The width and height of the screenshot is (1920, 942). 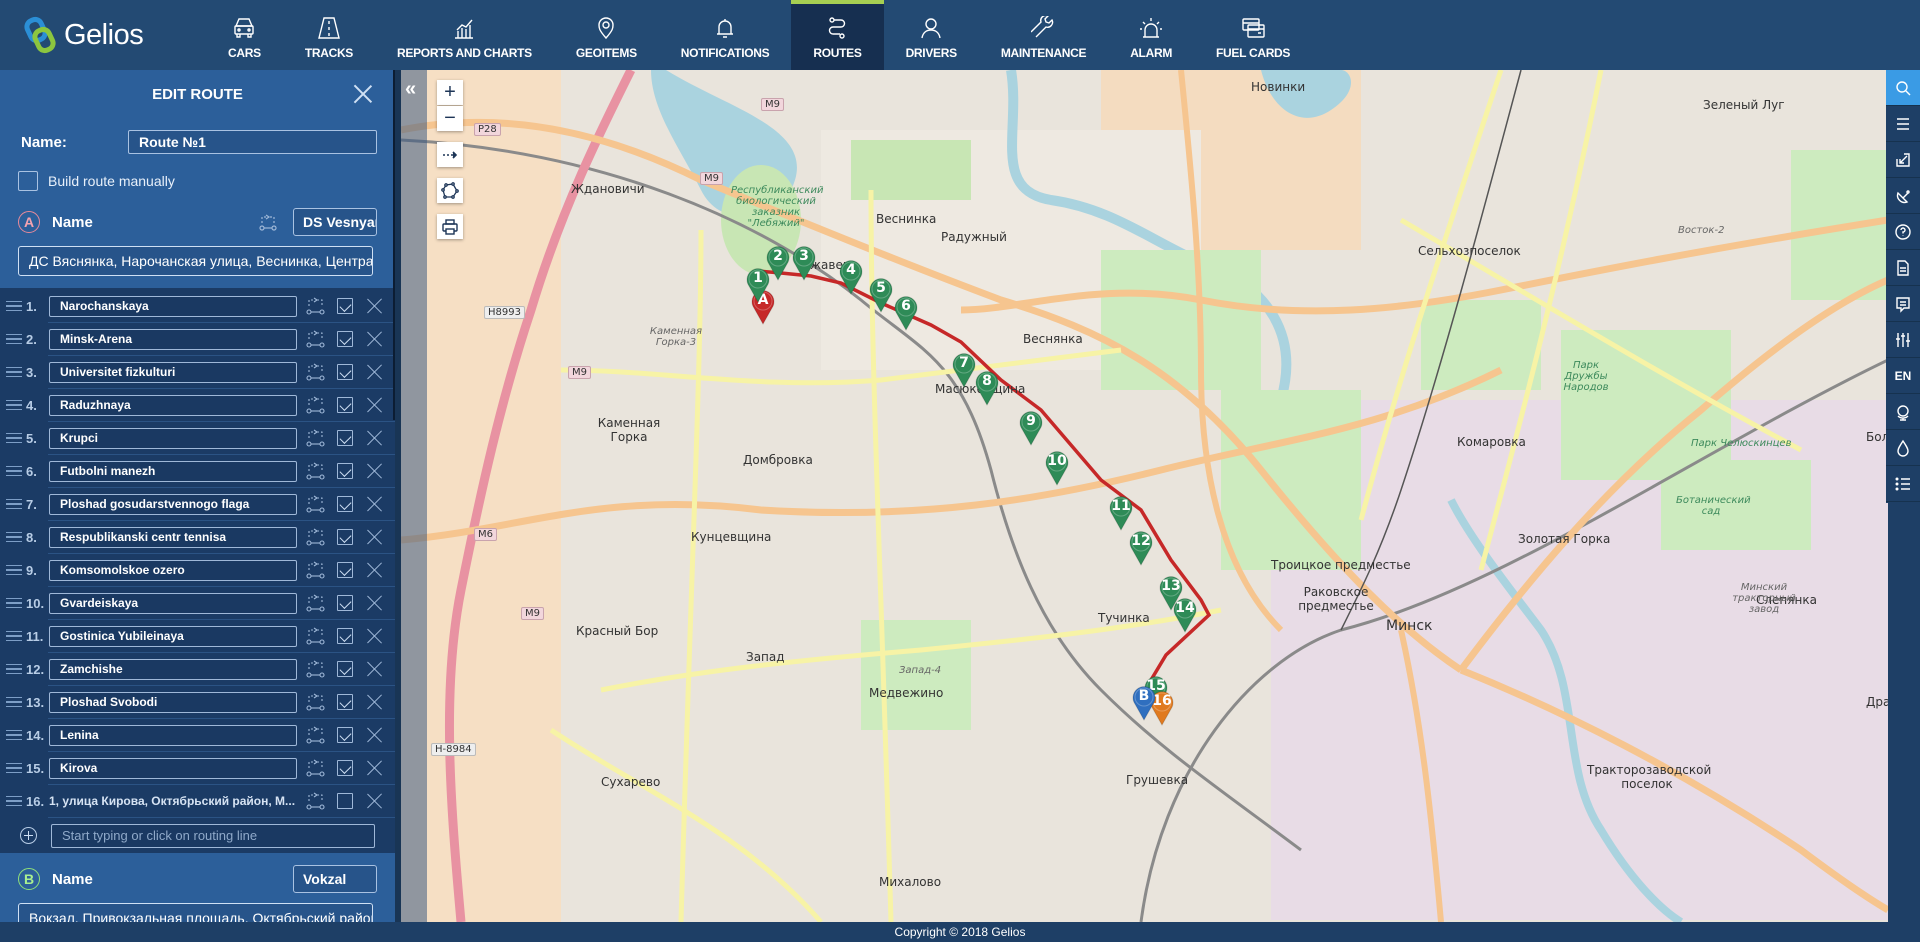 What do you see at coordinates (1057, 468) in the screenshot?
I see `map-marker-stop: 10` at bounding box center [1057, 468].